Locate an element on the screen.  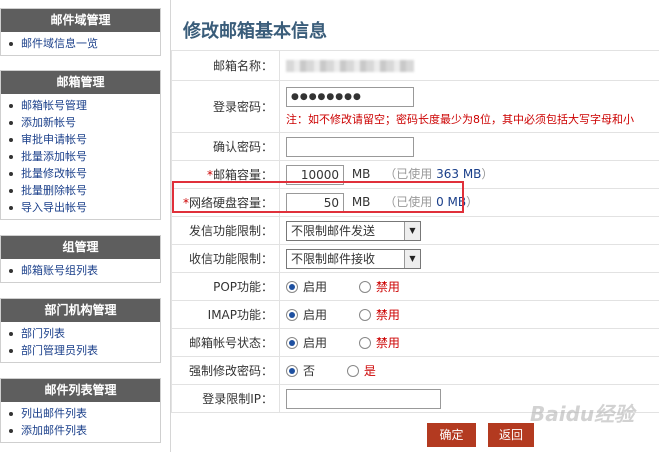
sidebar-section-title: 组管理 is located at coordinates (80, 247).